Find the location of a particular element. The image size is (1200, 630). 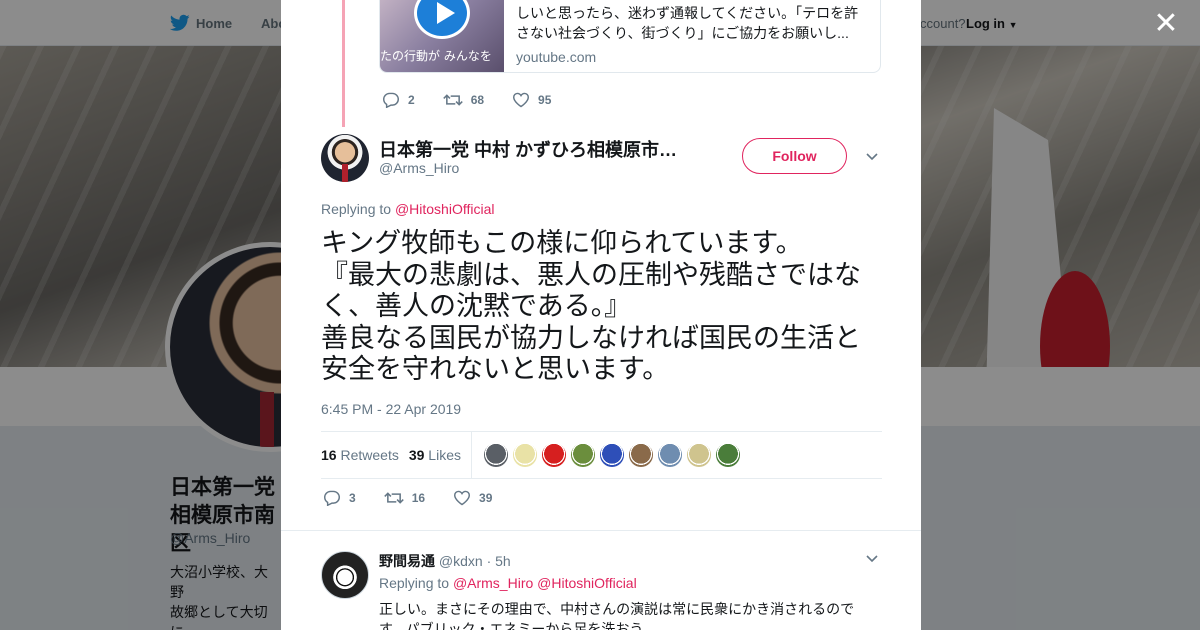

retweets-stat-label: Retweets is located at coordinates (369, 455).